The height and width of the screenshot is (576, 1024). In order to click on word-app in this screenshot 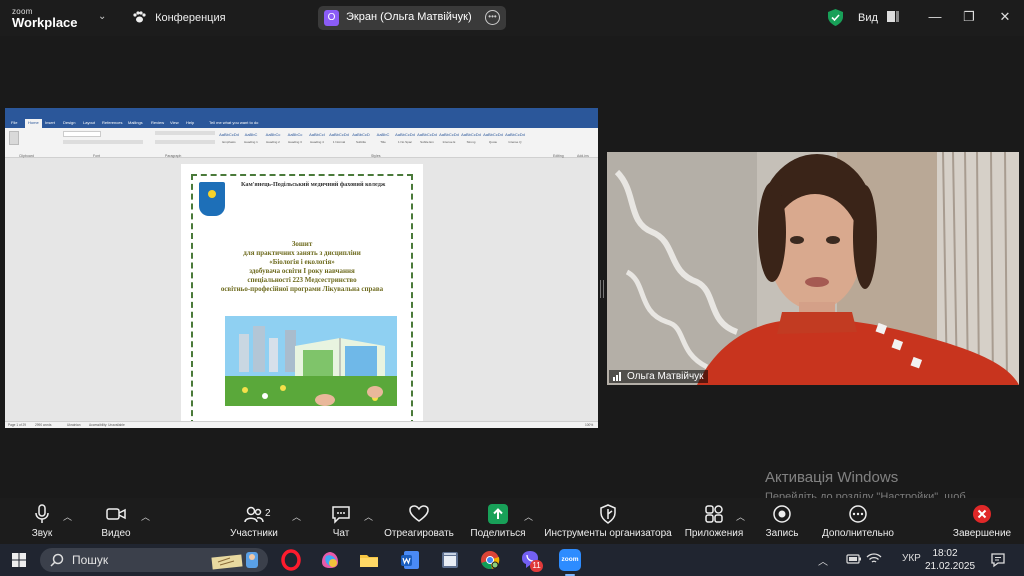, I will do `click(410, 560)`.